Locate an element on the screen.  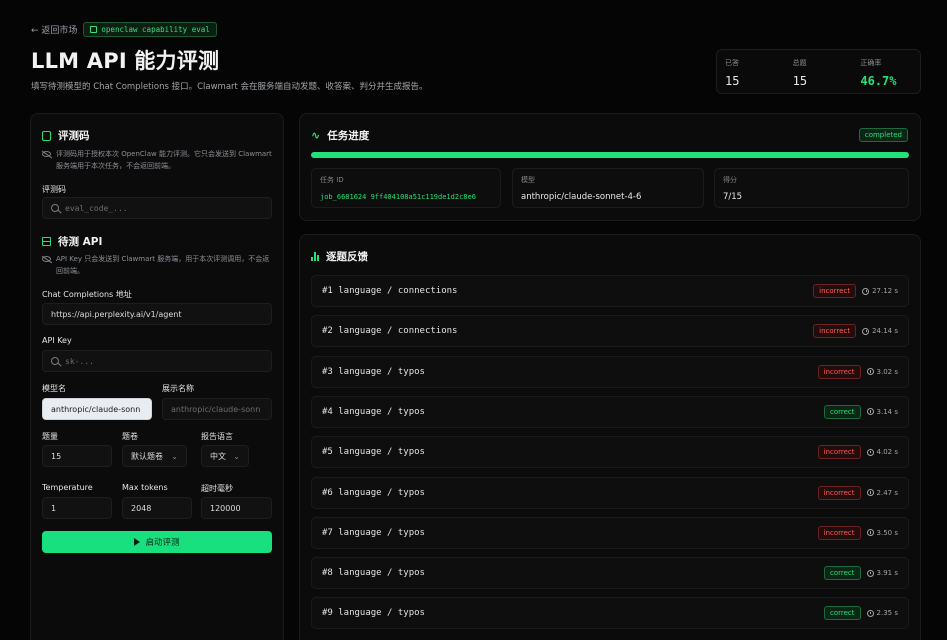
question-label: #5 language / typos is located at coordinates (373, 452).